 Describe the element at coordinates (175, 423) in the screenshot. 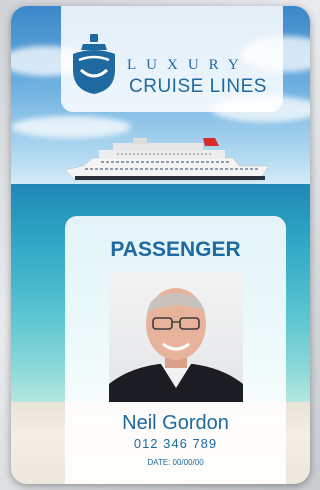

I see `passenger-name: Neil Gordon` at that location.